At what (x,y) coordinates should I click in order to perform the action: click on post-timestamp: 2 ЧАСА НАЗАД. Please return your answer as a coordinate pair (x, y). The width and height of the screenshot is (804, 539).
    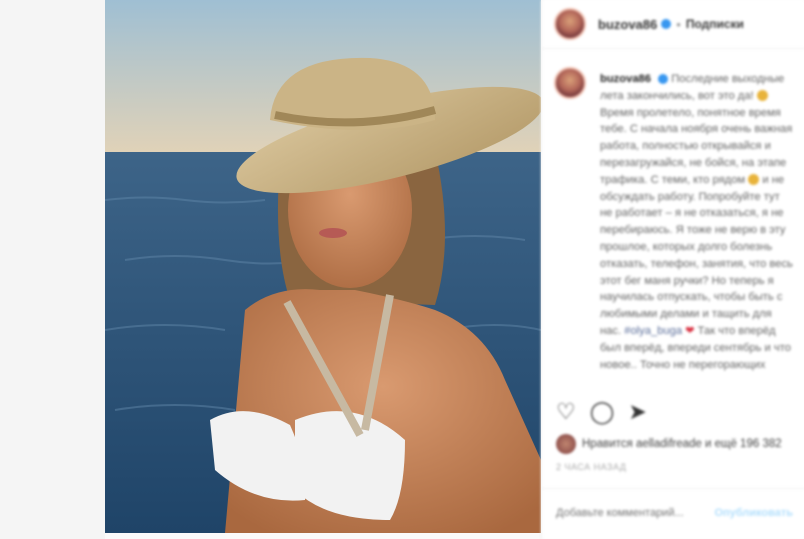
    Looking at the image, I should click on (591, 467).